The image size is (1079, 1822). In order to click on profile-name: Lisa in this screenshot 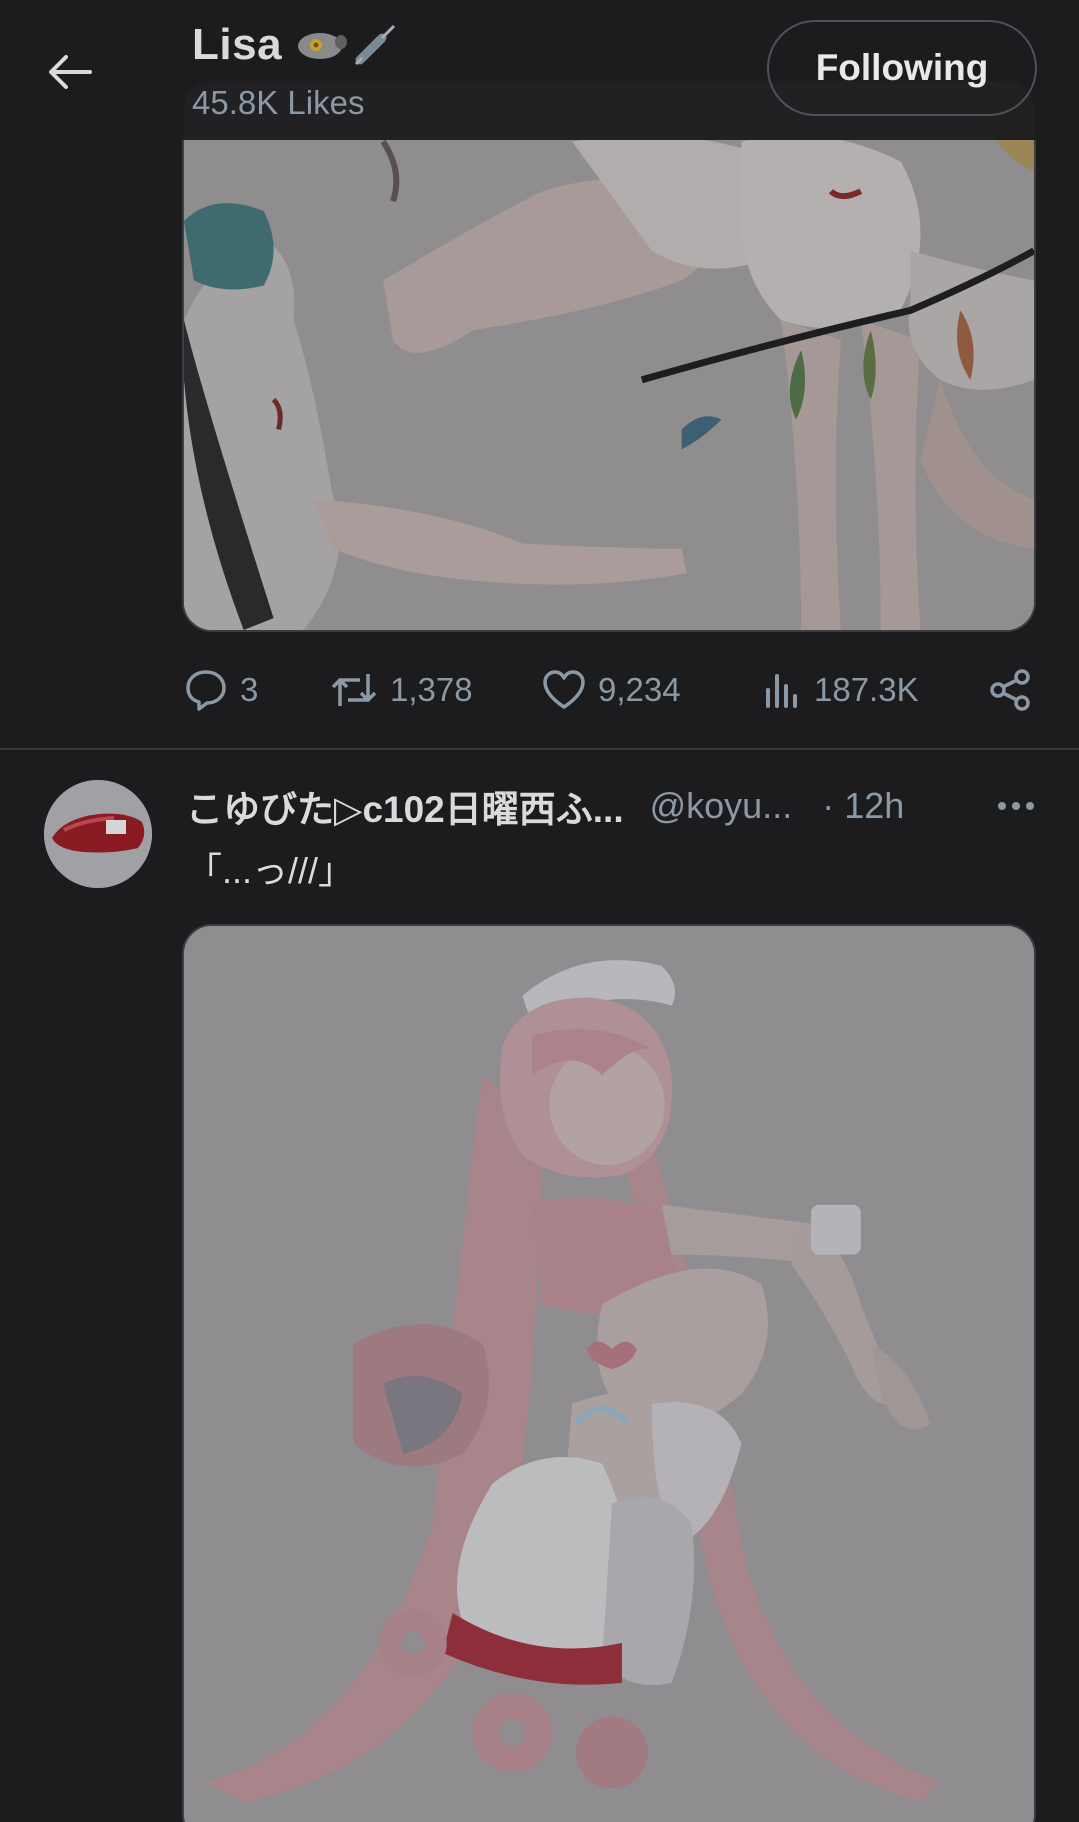, I will do `click(237, 44)`.